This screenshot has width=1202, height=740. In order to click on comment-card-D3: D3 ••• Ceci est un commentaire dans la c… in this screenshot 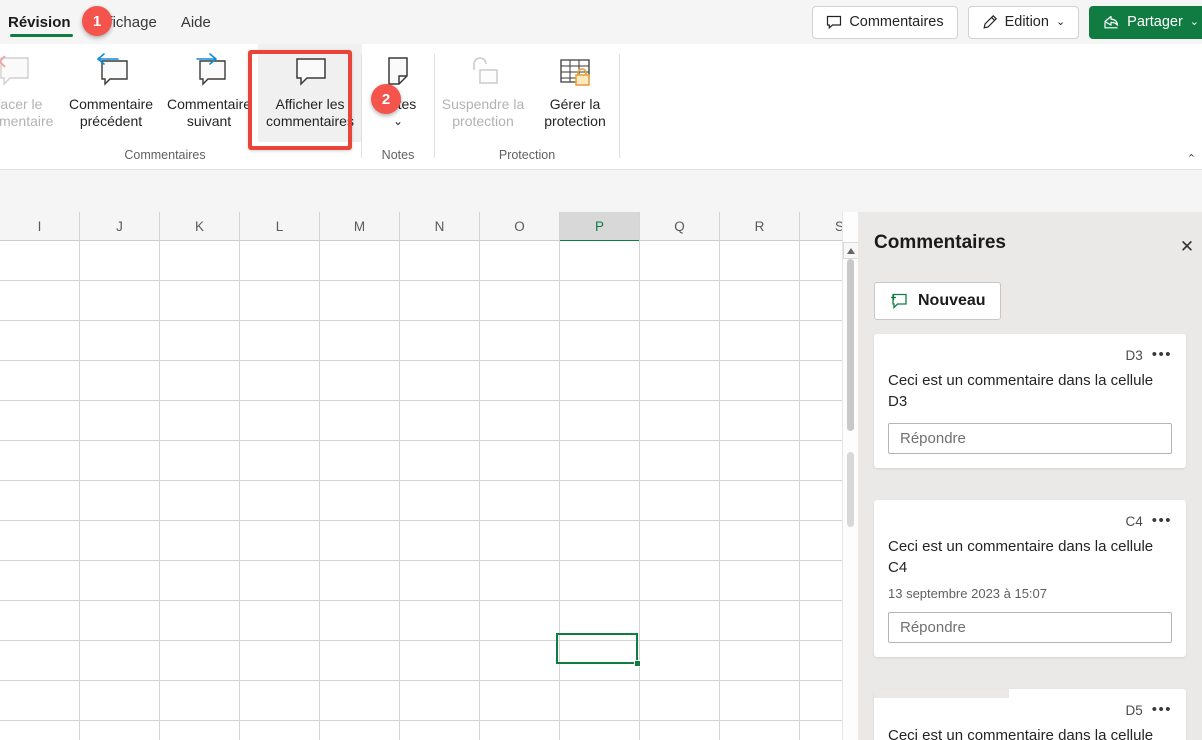, I will do `click(1030, 401)`.